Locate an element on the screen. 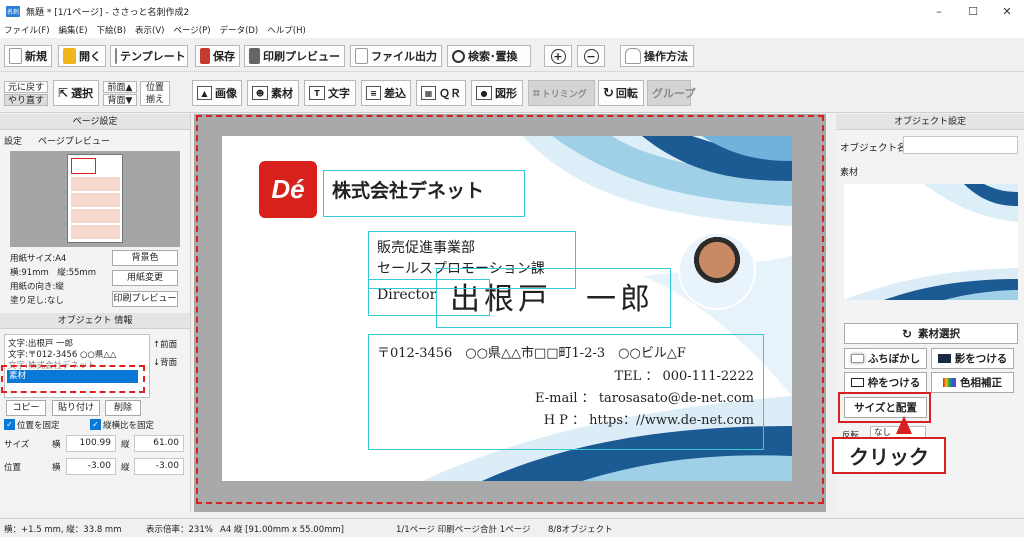 The image size is (1024, 537). merge-tool-button: ≡ 差込 is located at coordinates (386, 93).